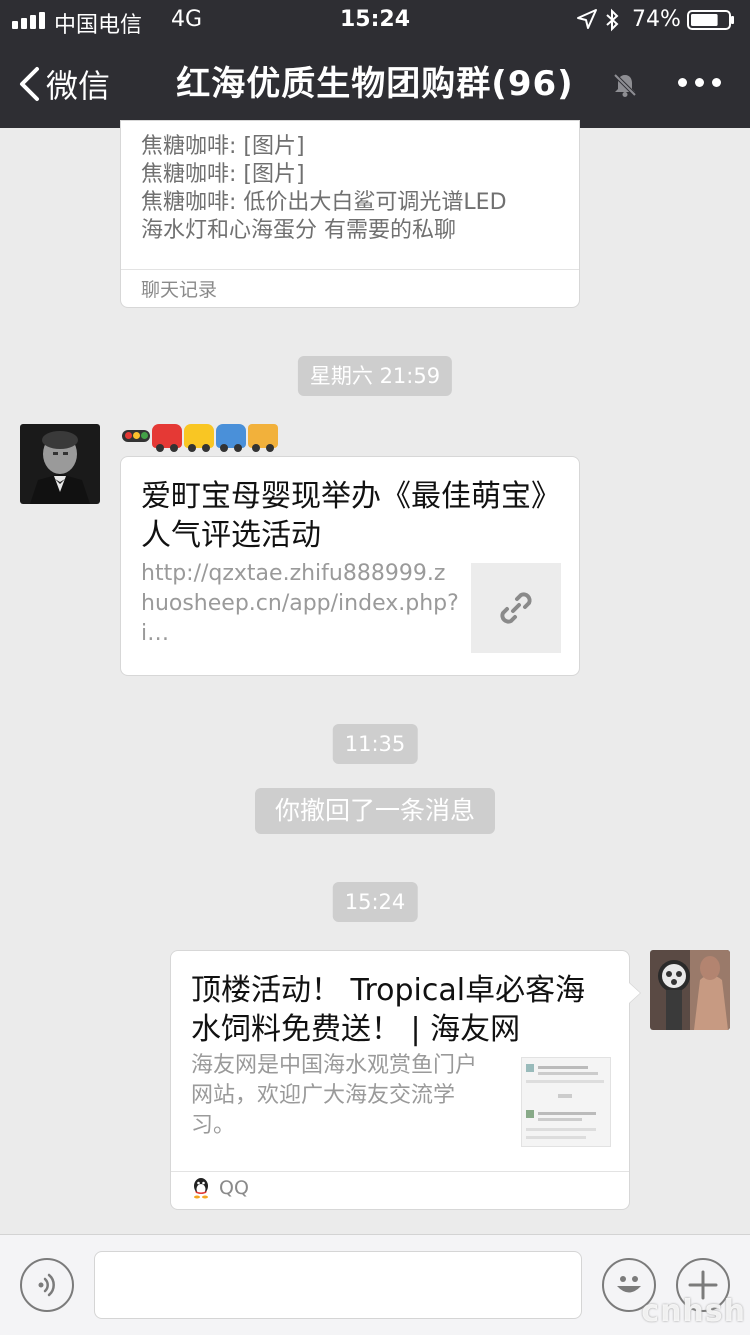 The width and height of the screenshot is (750, 1335). What do you see at coordinates (612, 20) in the screenshot?
I see `bluetooth-icon` at bounding box center [612, 20].